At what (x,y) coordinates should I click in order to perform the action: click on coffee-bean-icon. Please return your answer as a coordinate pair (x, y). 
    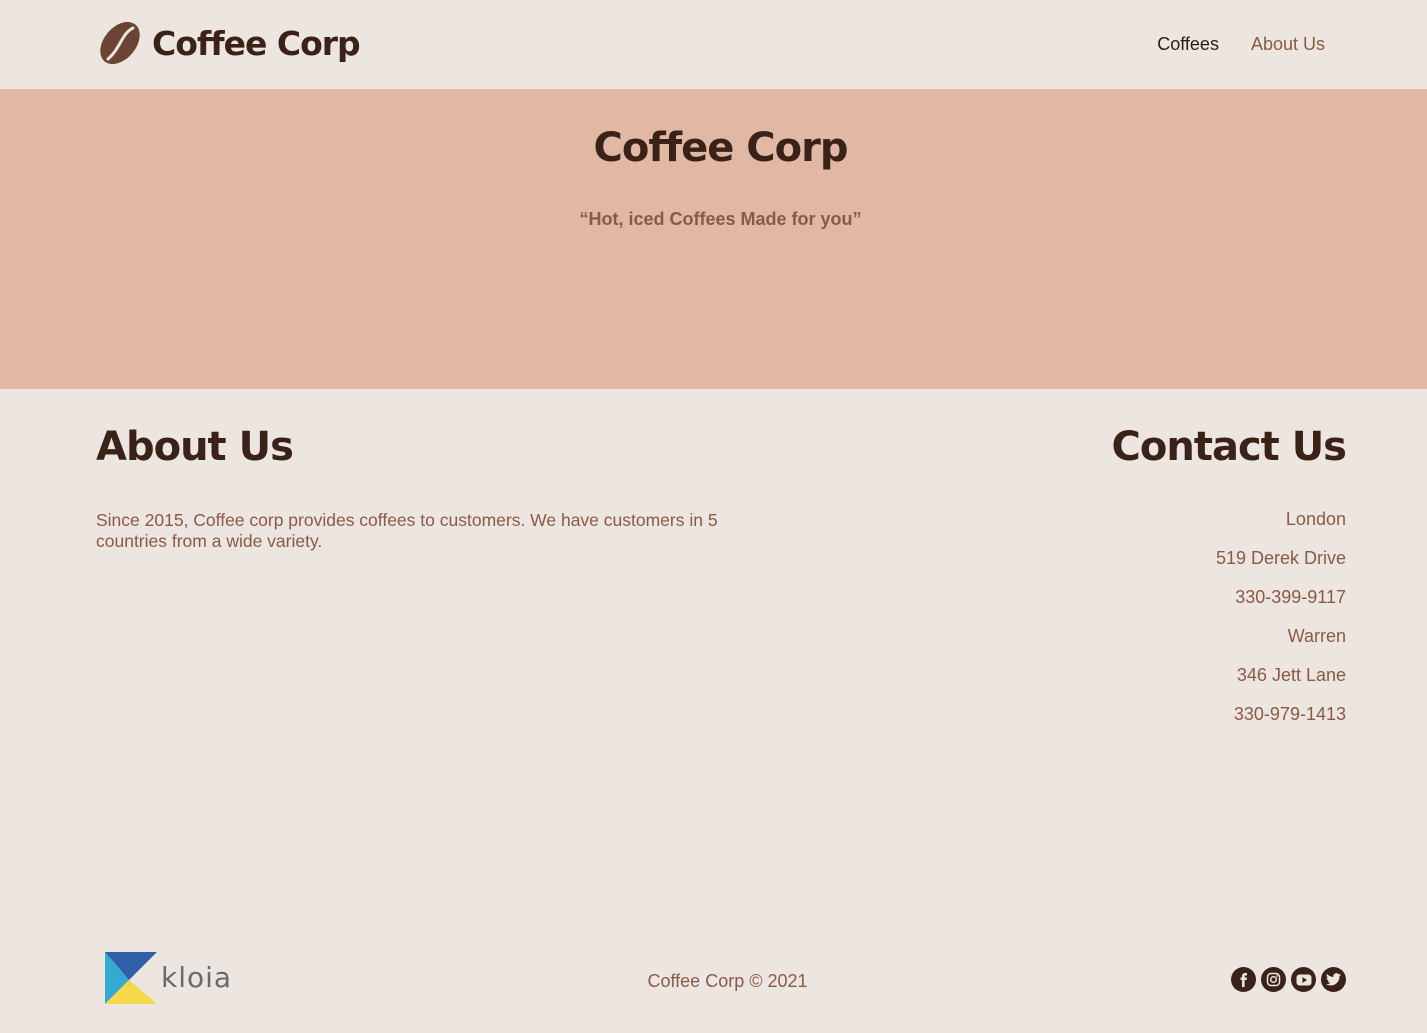
    Looking at the image, I should click on (120, 43).